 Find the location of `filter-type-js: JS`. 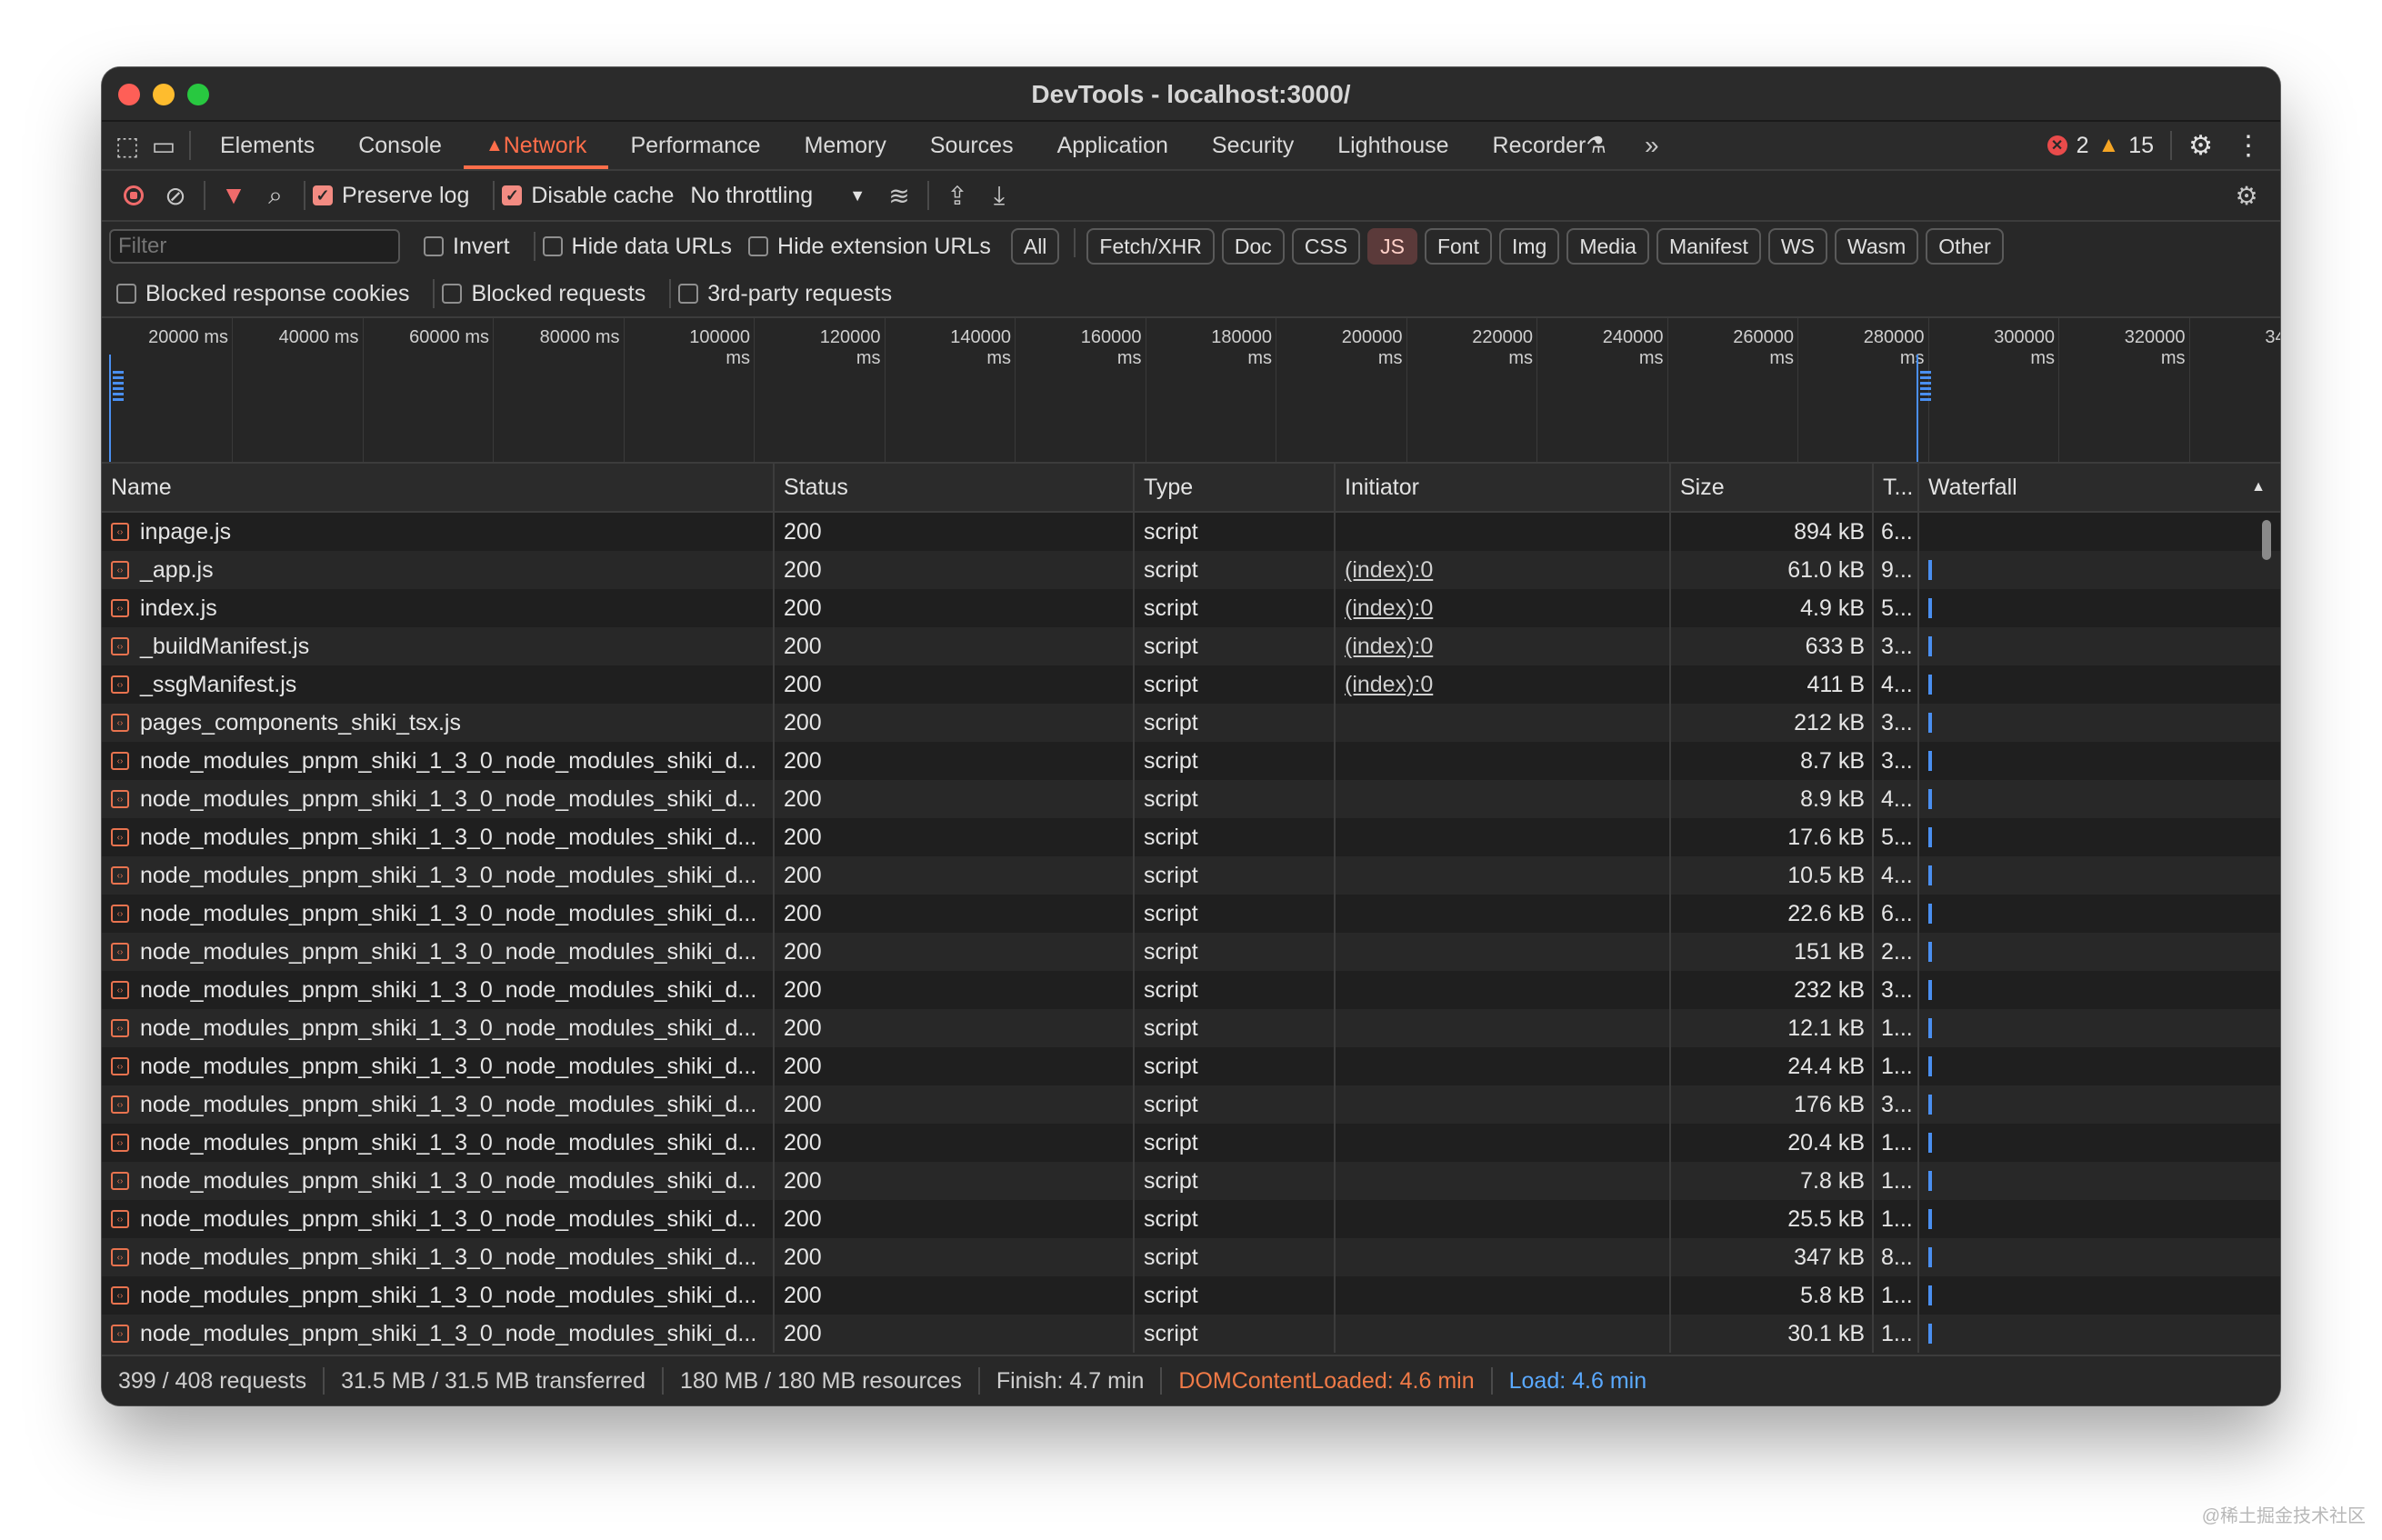

filter-type-js: JS is located at coordinates (1392, 247).